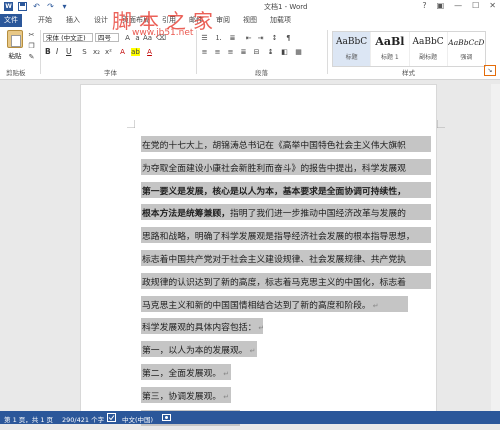  I want to click on style-emphasis: AaBbCcD 强调, so click(466, 49).